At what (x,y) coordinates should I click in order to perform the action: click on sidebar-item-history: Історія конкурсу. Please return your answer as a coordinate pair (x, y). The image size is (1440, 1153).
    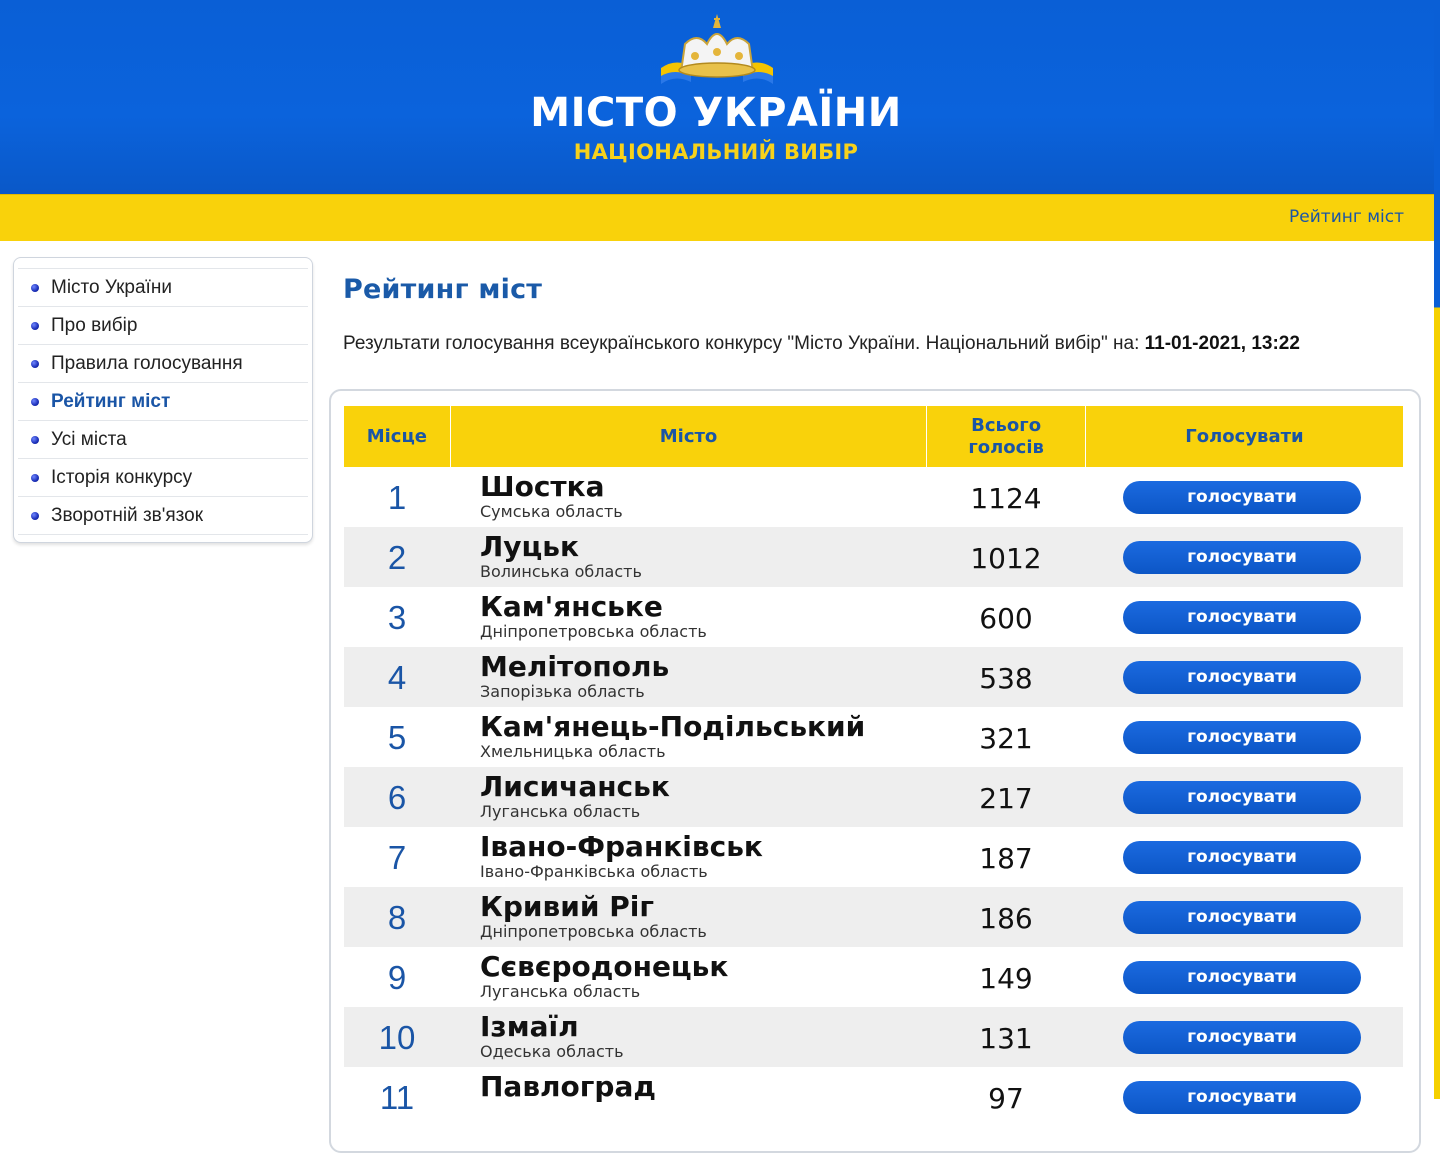
    Looking at the image, I should click on (163, 478).